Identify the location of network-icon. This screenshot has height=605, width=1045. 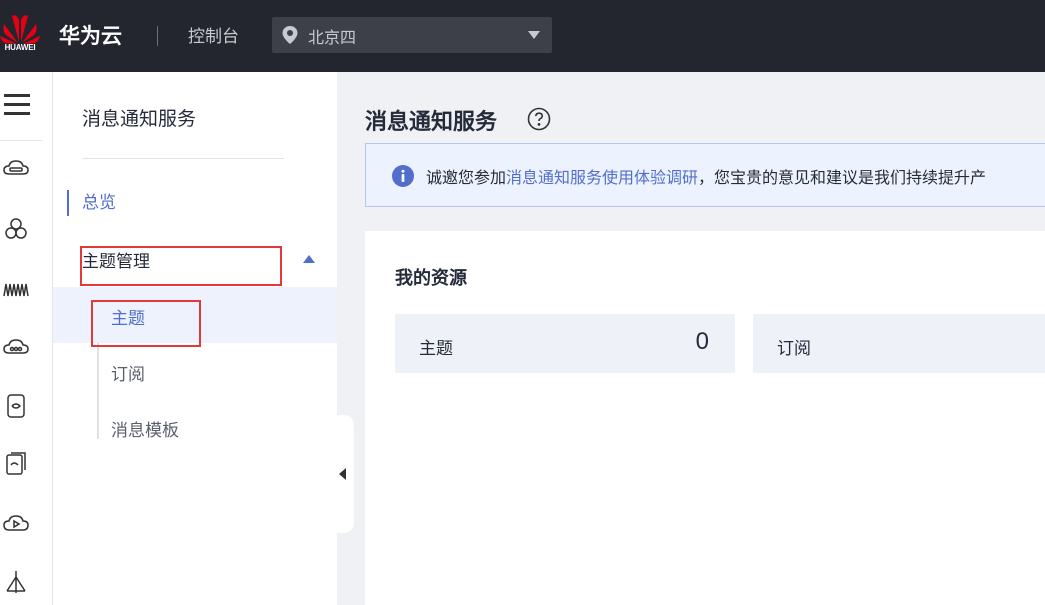
(16, 582).